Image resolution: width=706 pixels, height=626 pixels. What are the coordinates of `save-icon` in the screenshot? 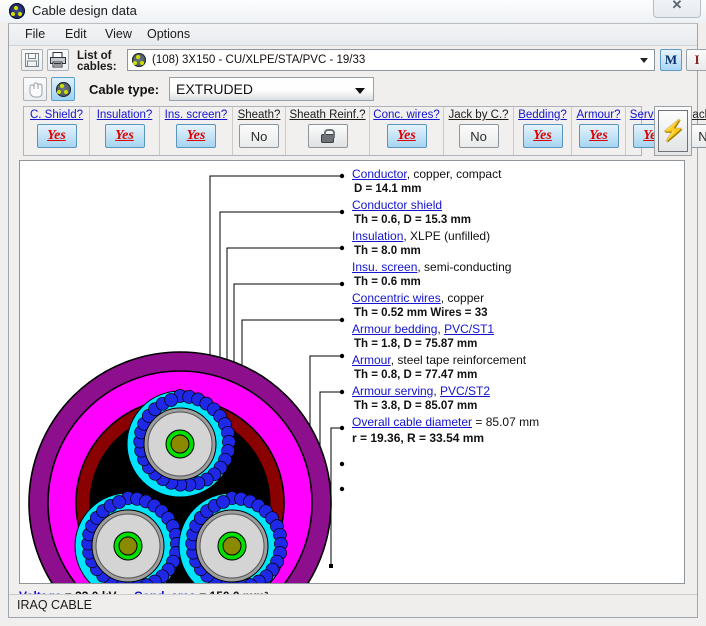 It's located at (32, 60).